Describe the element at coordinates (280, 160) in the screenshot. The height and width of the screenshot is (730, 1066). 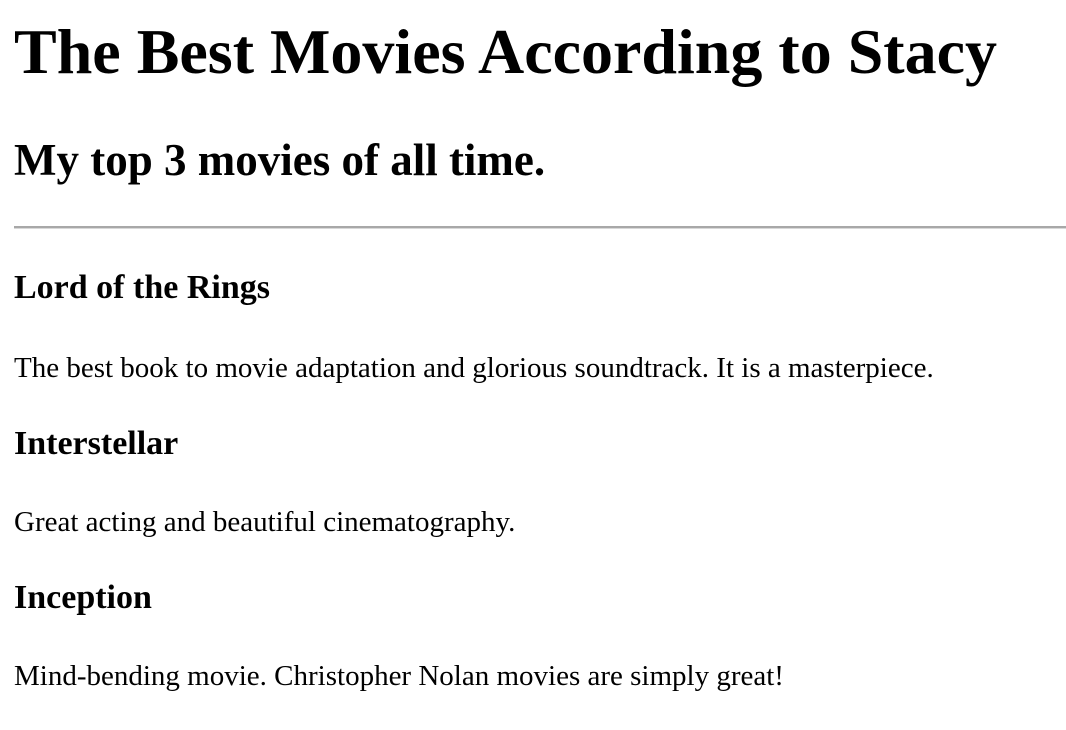
I see `page-subtitle: My top 3 movies of all time.` at that location.